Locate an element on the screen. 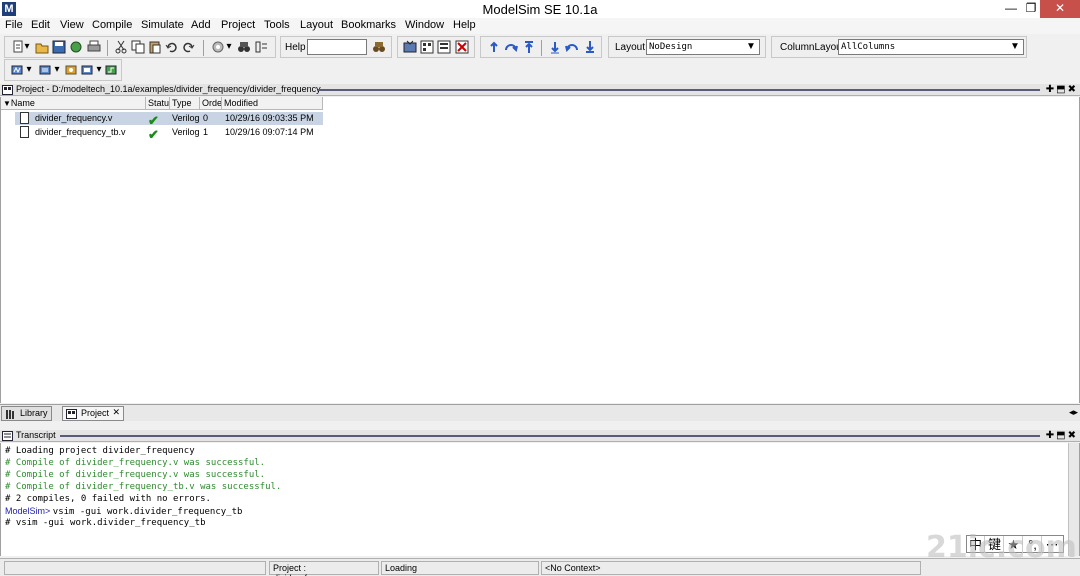  find-binoculars-icon is located at coordinates (244, 47).